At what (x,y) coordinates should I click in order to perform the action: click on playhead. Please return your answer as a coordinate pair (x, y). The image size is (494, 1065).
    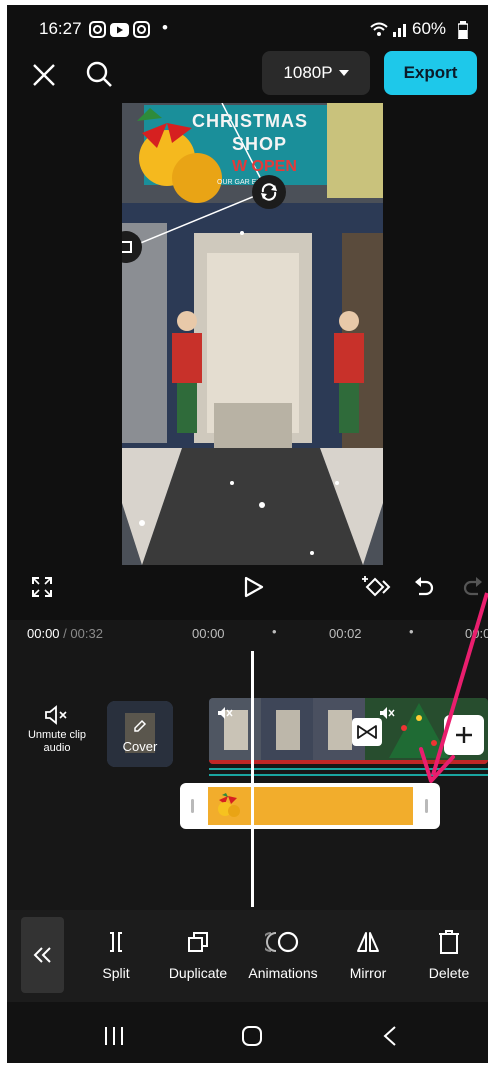
    Looking at the image, I should click on (252, 779).